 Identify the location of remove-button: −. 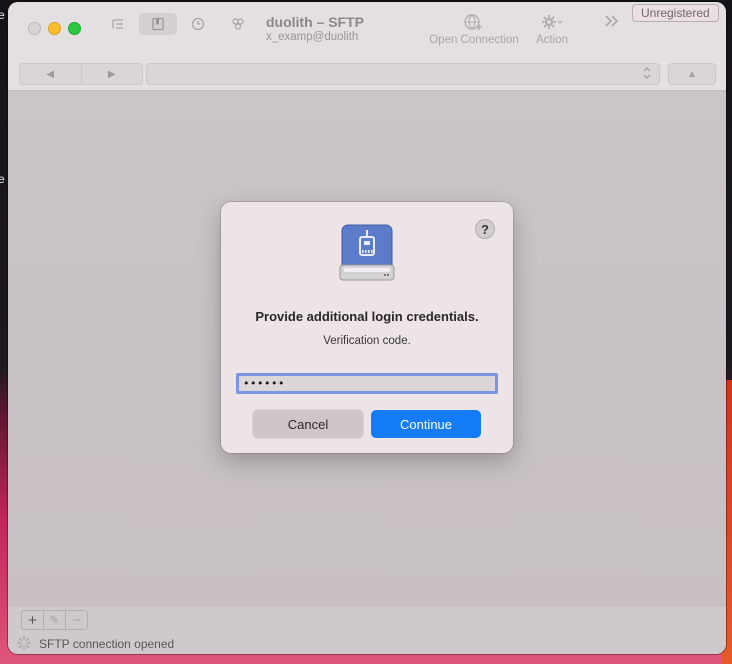
(76, 620).